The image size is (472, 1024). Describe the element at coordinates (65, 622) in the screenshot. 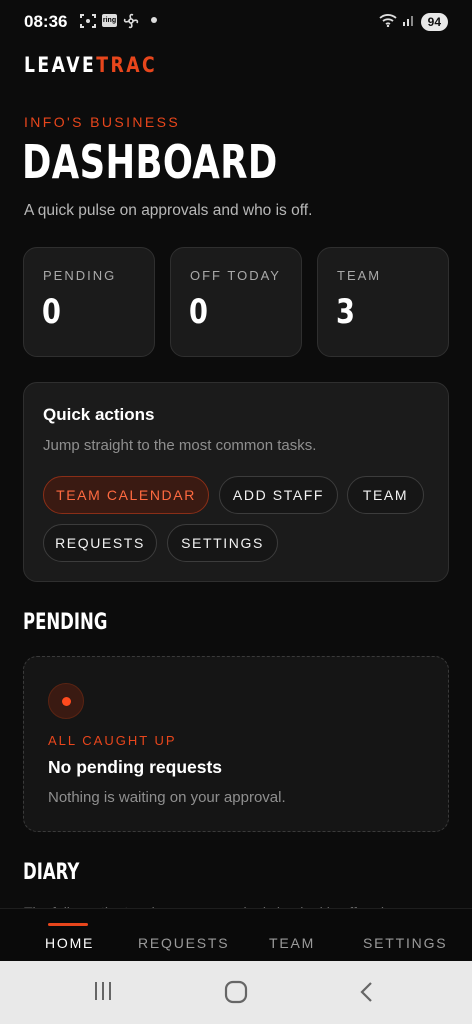

I see `pending-section-title: PENDING` at that location.